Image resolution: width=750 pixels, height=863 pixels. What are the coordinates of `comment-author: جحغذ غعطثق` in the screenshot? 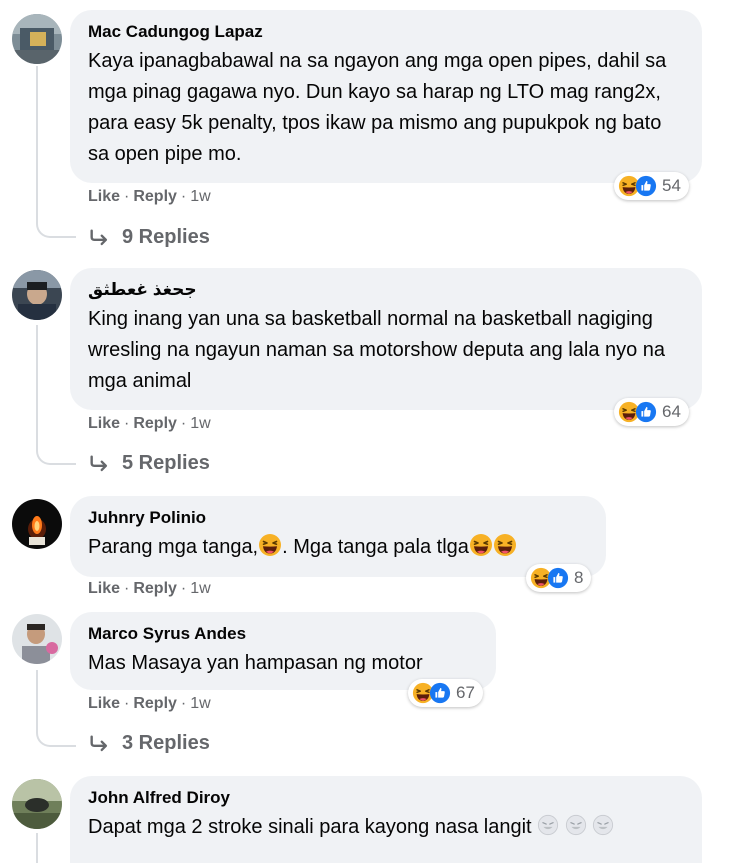 It's located at (386, 290).